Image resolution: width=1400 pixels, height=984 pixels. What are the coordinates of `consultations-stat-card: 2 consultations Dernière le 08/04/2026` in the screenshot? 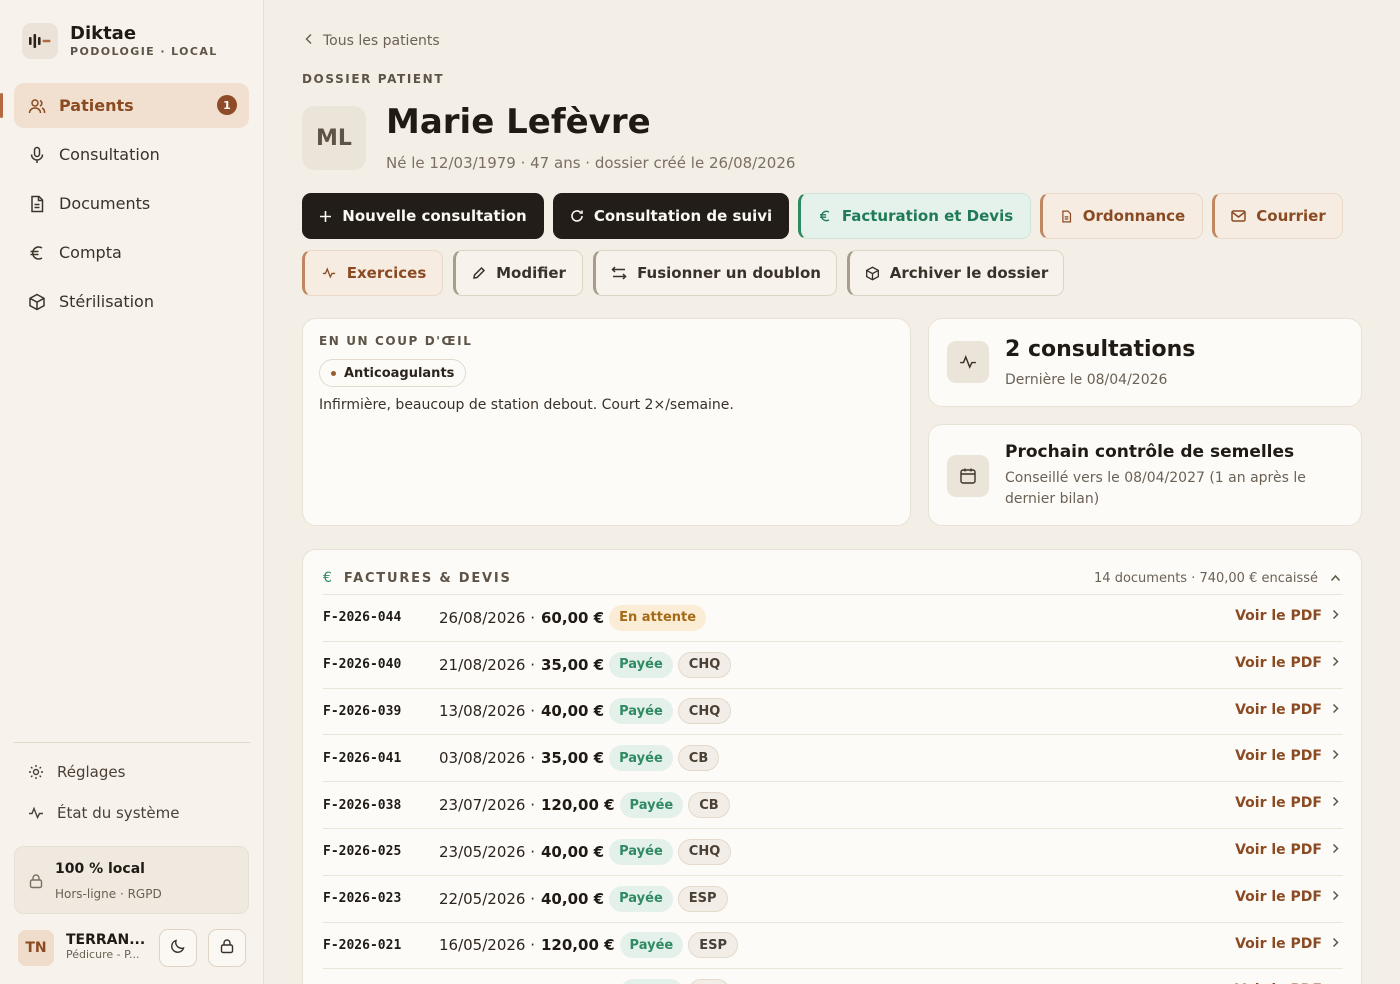 It's located at (1145, 362).